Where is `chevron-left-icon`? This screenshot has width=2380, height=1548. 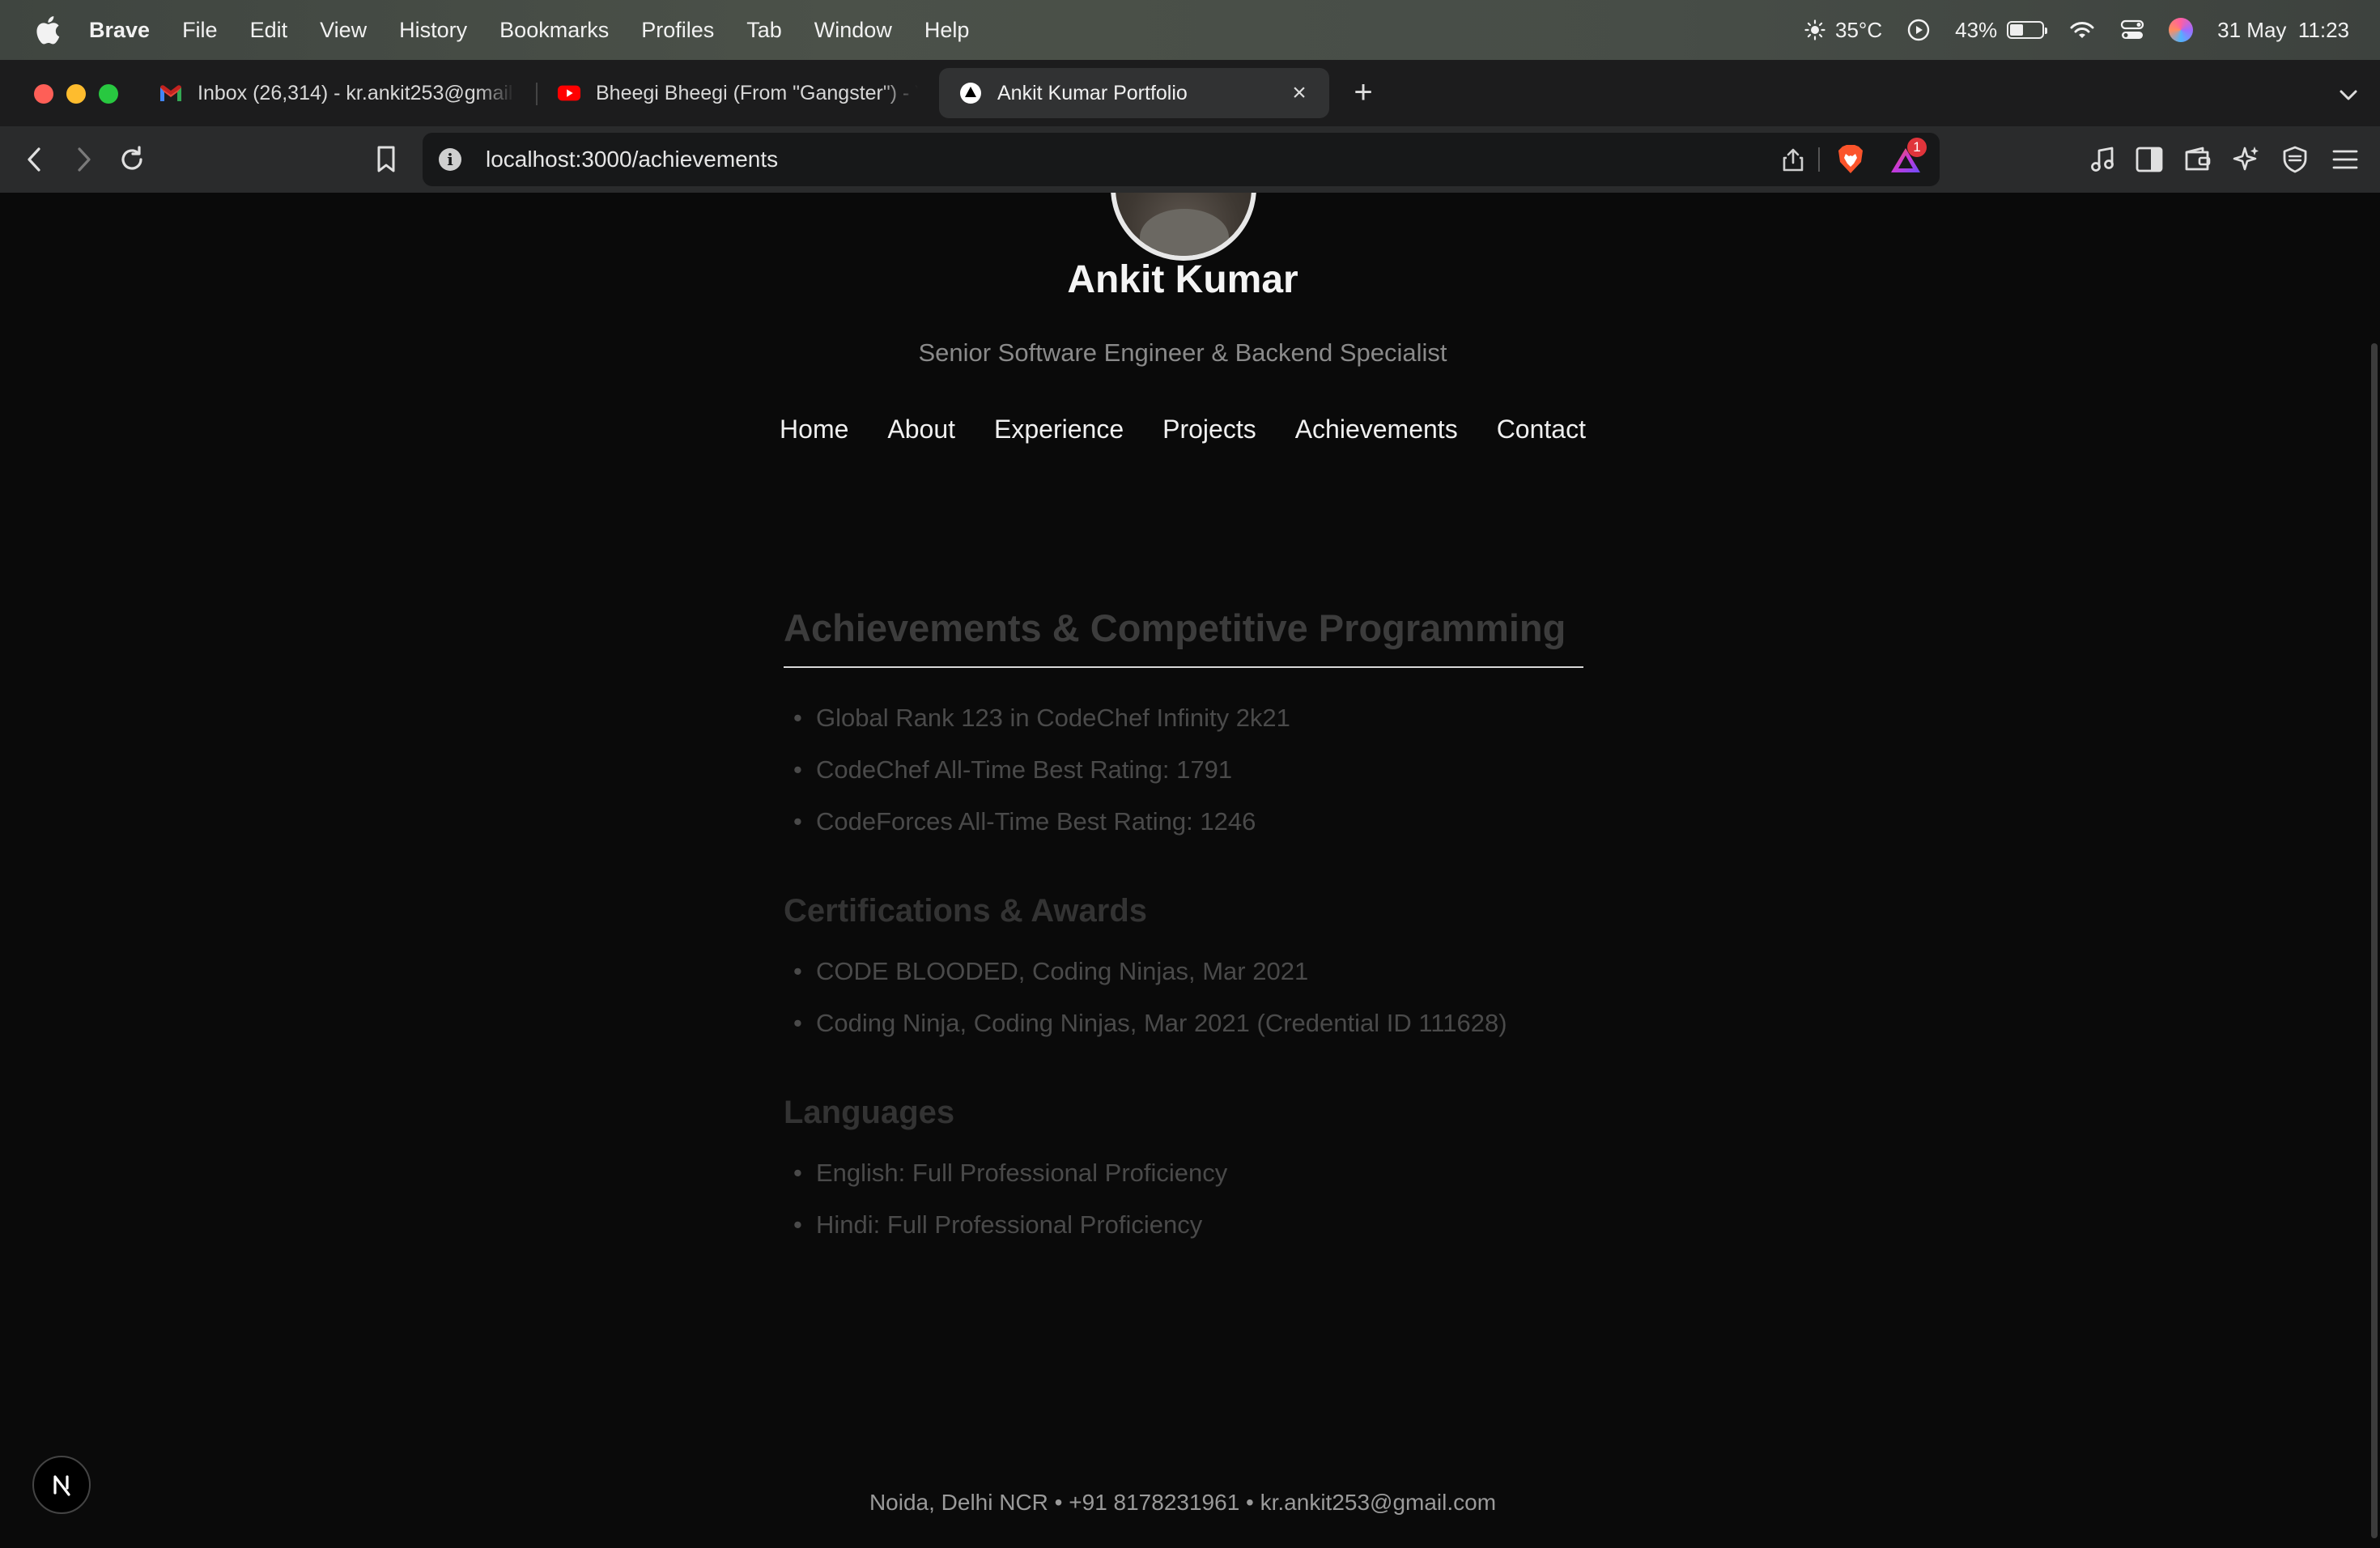
chevron-left-icon is located at coordinates (34, 159).